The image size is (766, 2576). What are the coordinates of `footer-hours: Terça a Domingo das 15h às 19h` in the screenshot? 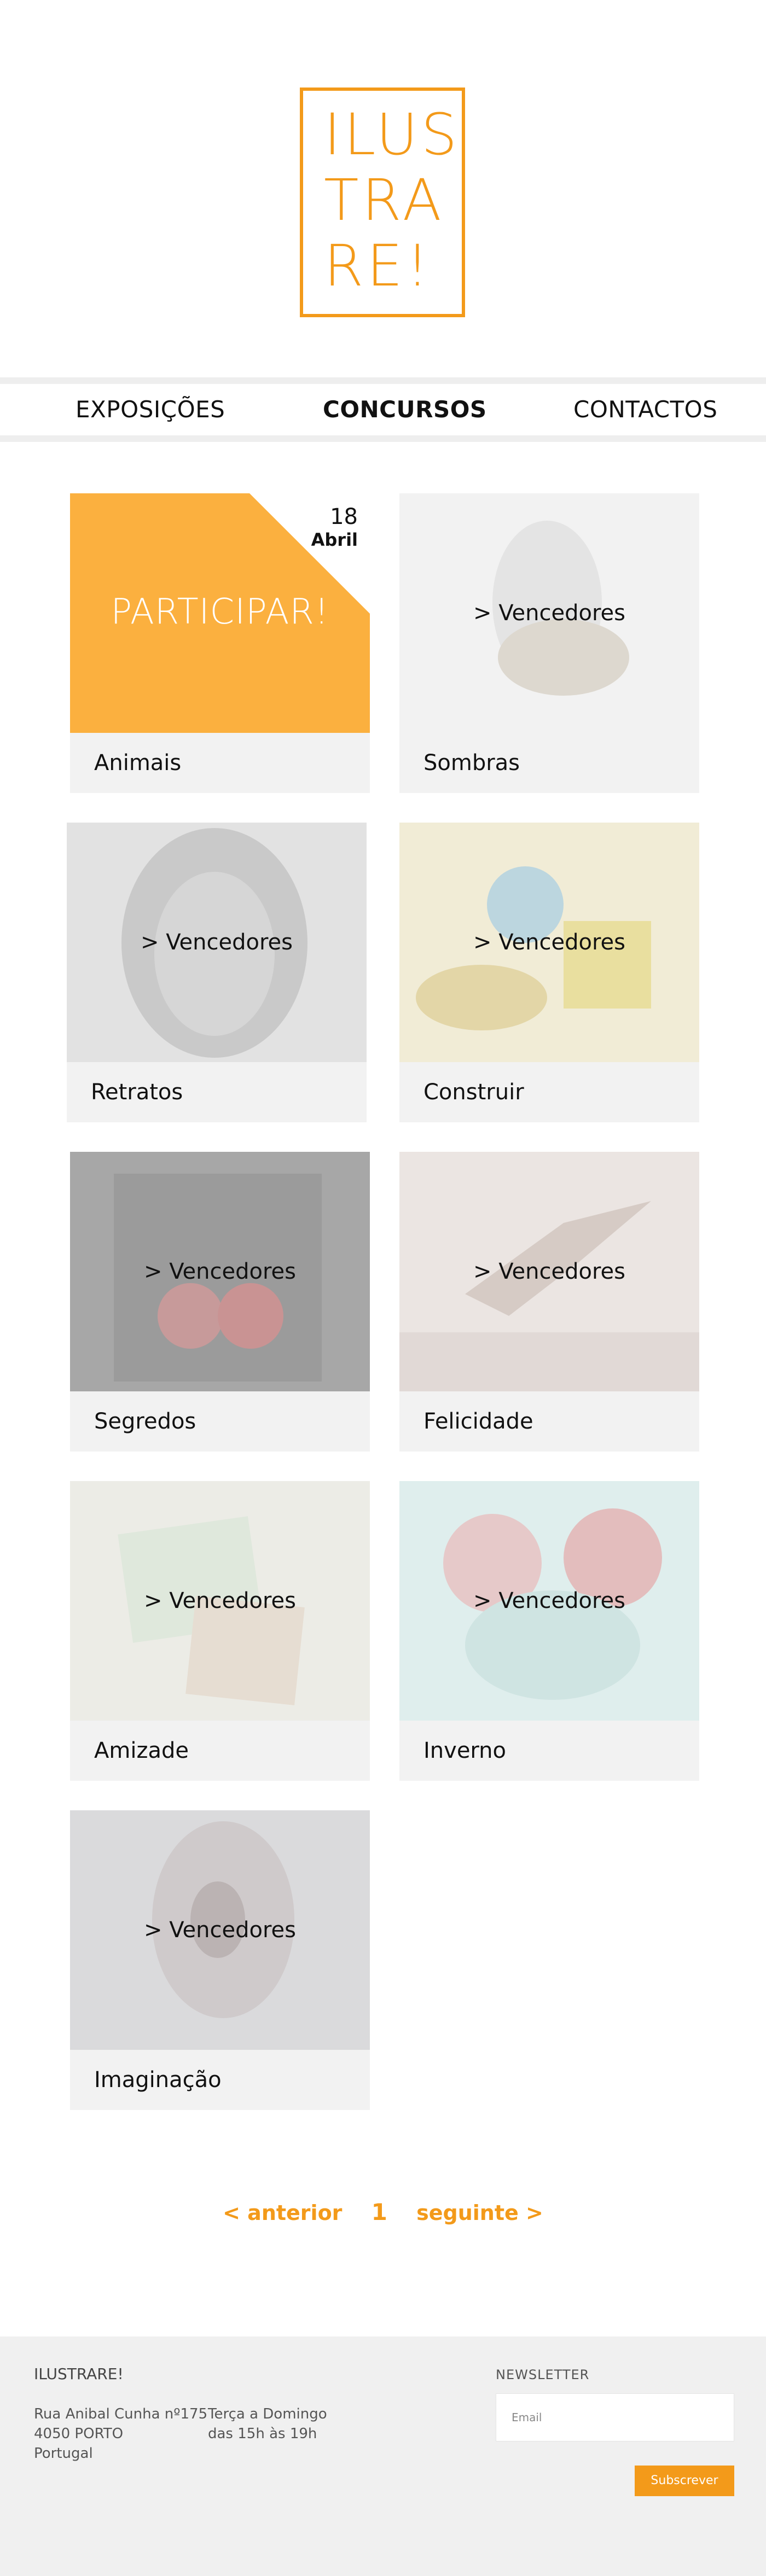 It's located at (267, 2424).